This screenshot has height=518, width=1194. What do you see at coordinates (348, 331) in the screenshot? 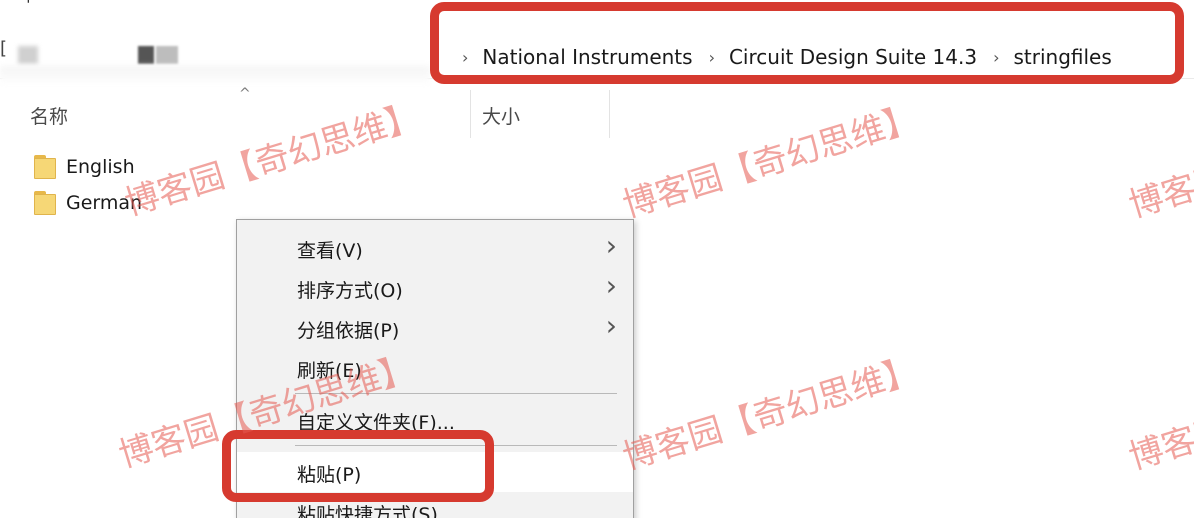
I see `menu-item-label: 分组依据(P)` at bounding box center [348, 331].